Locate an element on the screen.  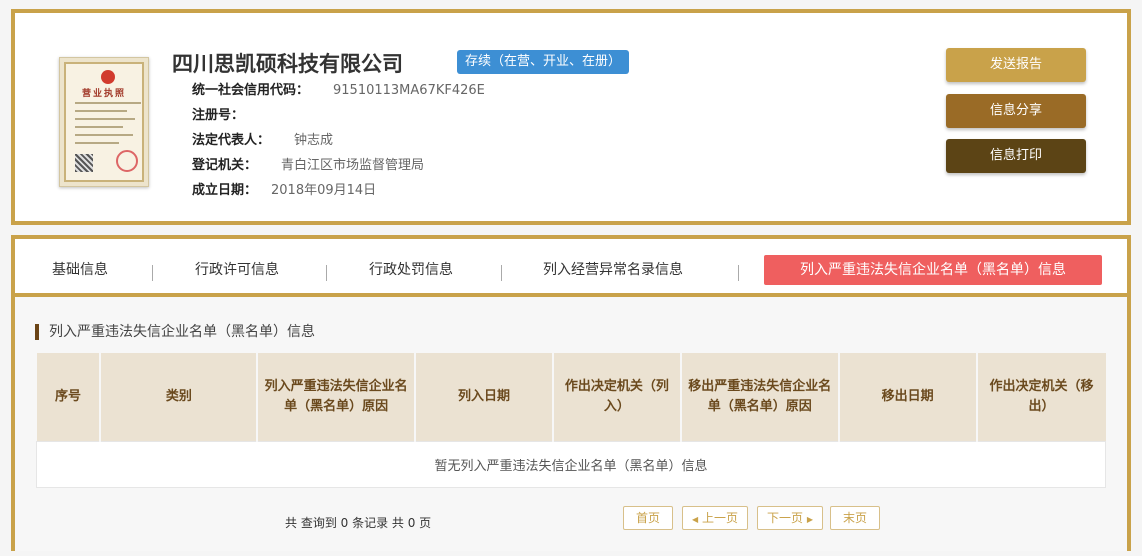
table-row: 暂无列入严重违法失信企业名单（黑名单）信息 is located at coordinates (571, 464).